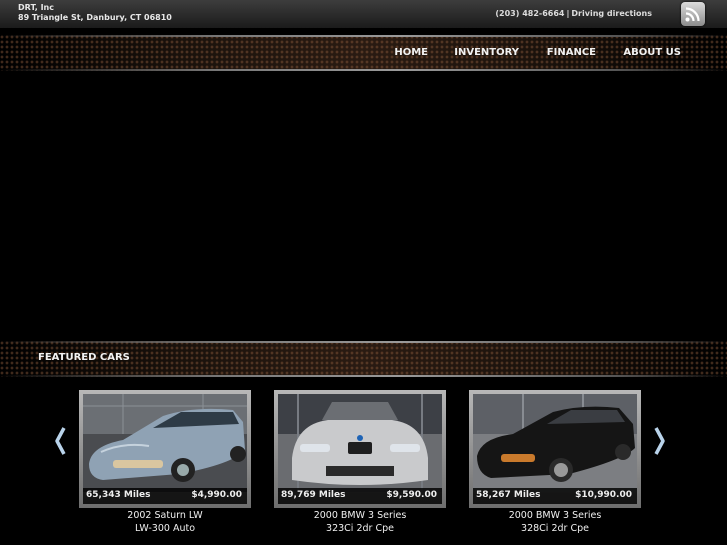 The image size is (727, 545). What do you see at coordinates (84, 357) in the screenshot?
I see `featured-title: FEATURED CARS` at bounding box center [84, 357].